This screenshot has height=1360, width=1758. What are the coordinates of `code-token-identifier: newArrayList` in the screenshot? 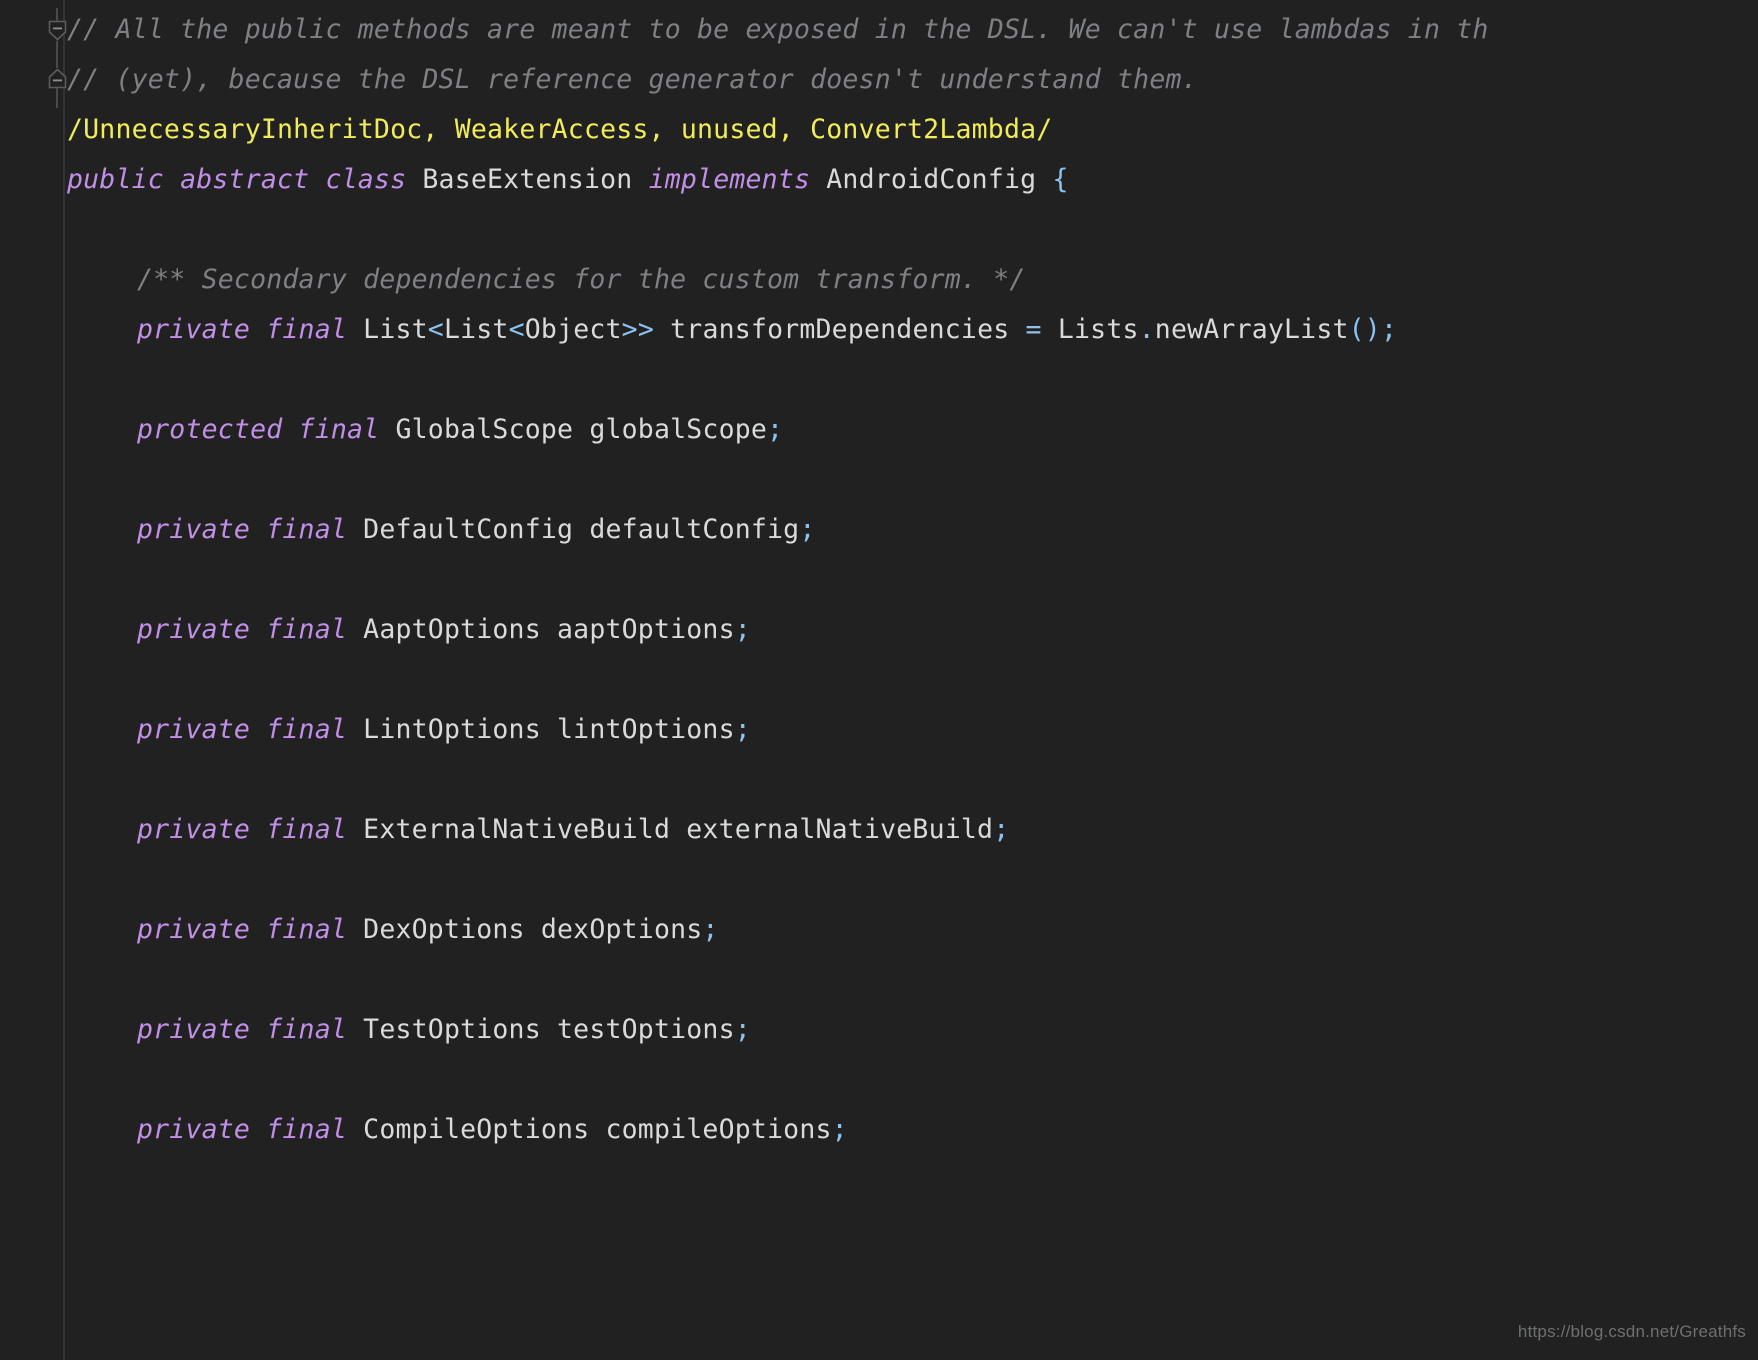 It's located at (1251, 329).